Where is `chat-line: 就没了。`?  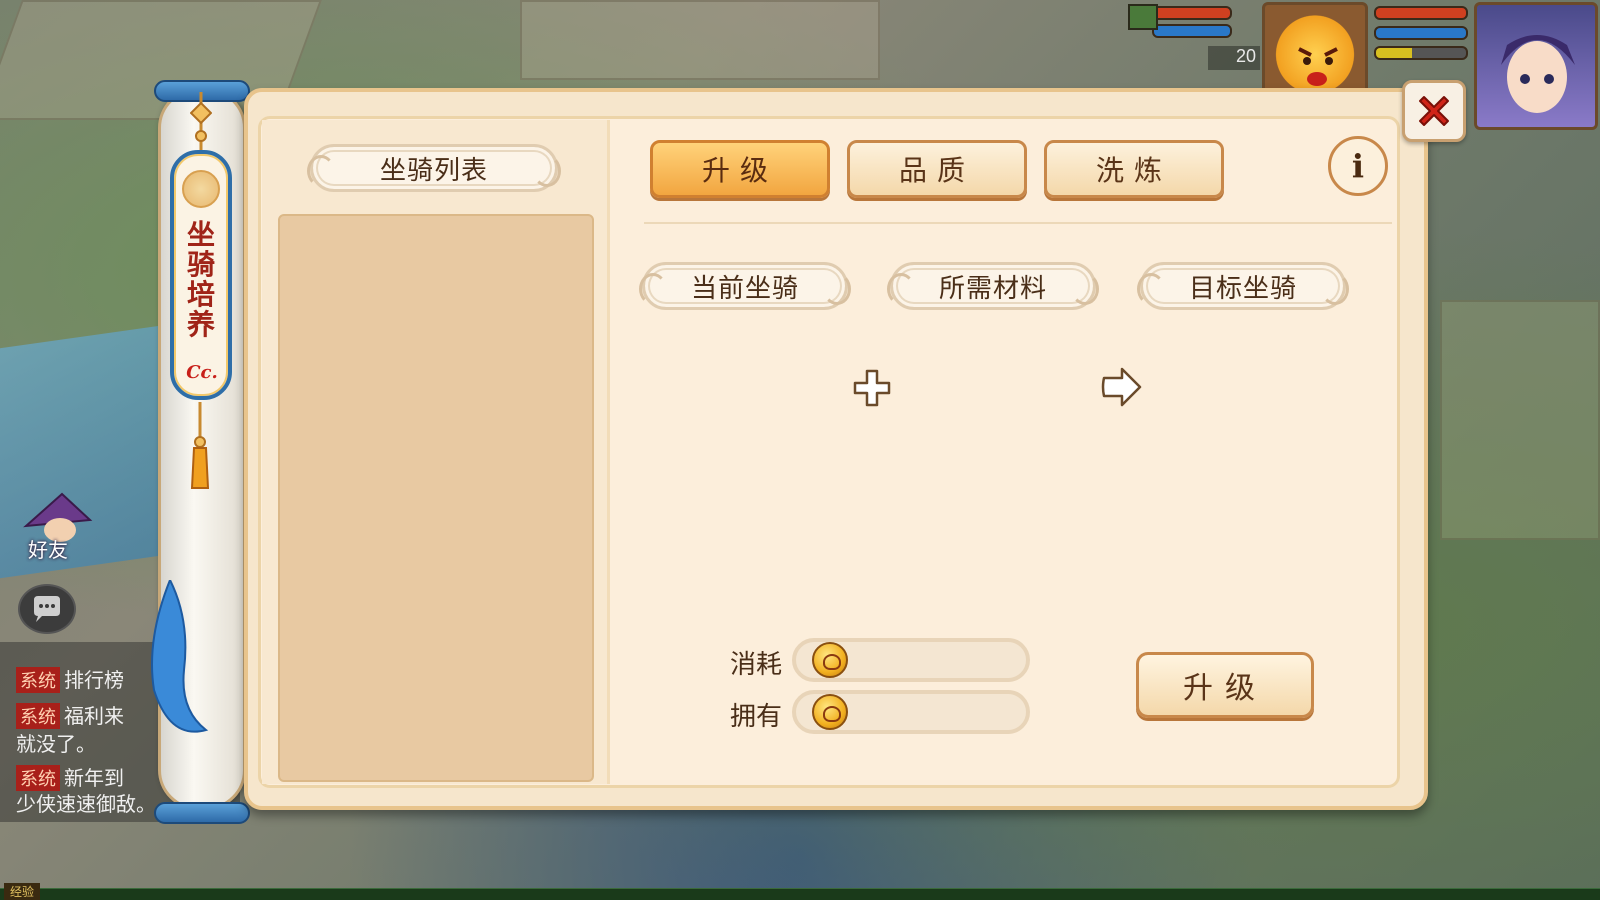 chat-line: 就没了。 is located at coordinates (56, 742).